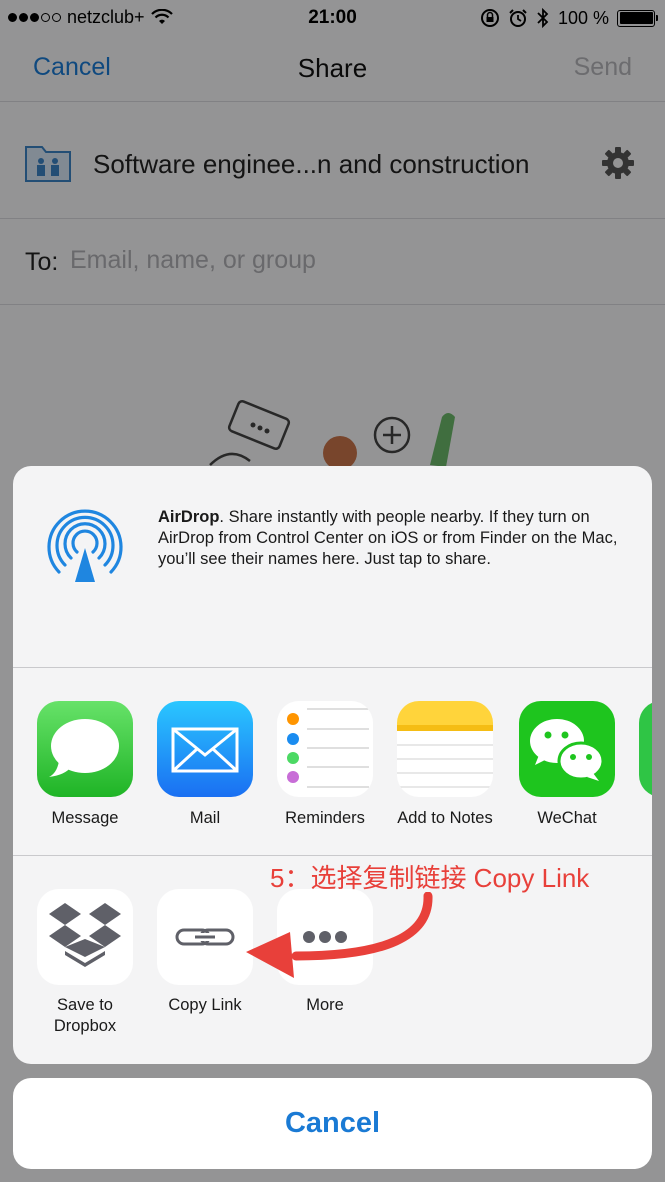 This screenshot has height=1182, width=665. Describe the element at coordinates (189, 517) in the screenshot. I see `airdrop-title: AirDrop` at that location.